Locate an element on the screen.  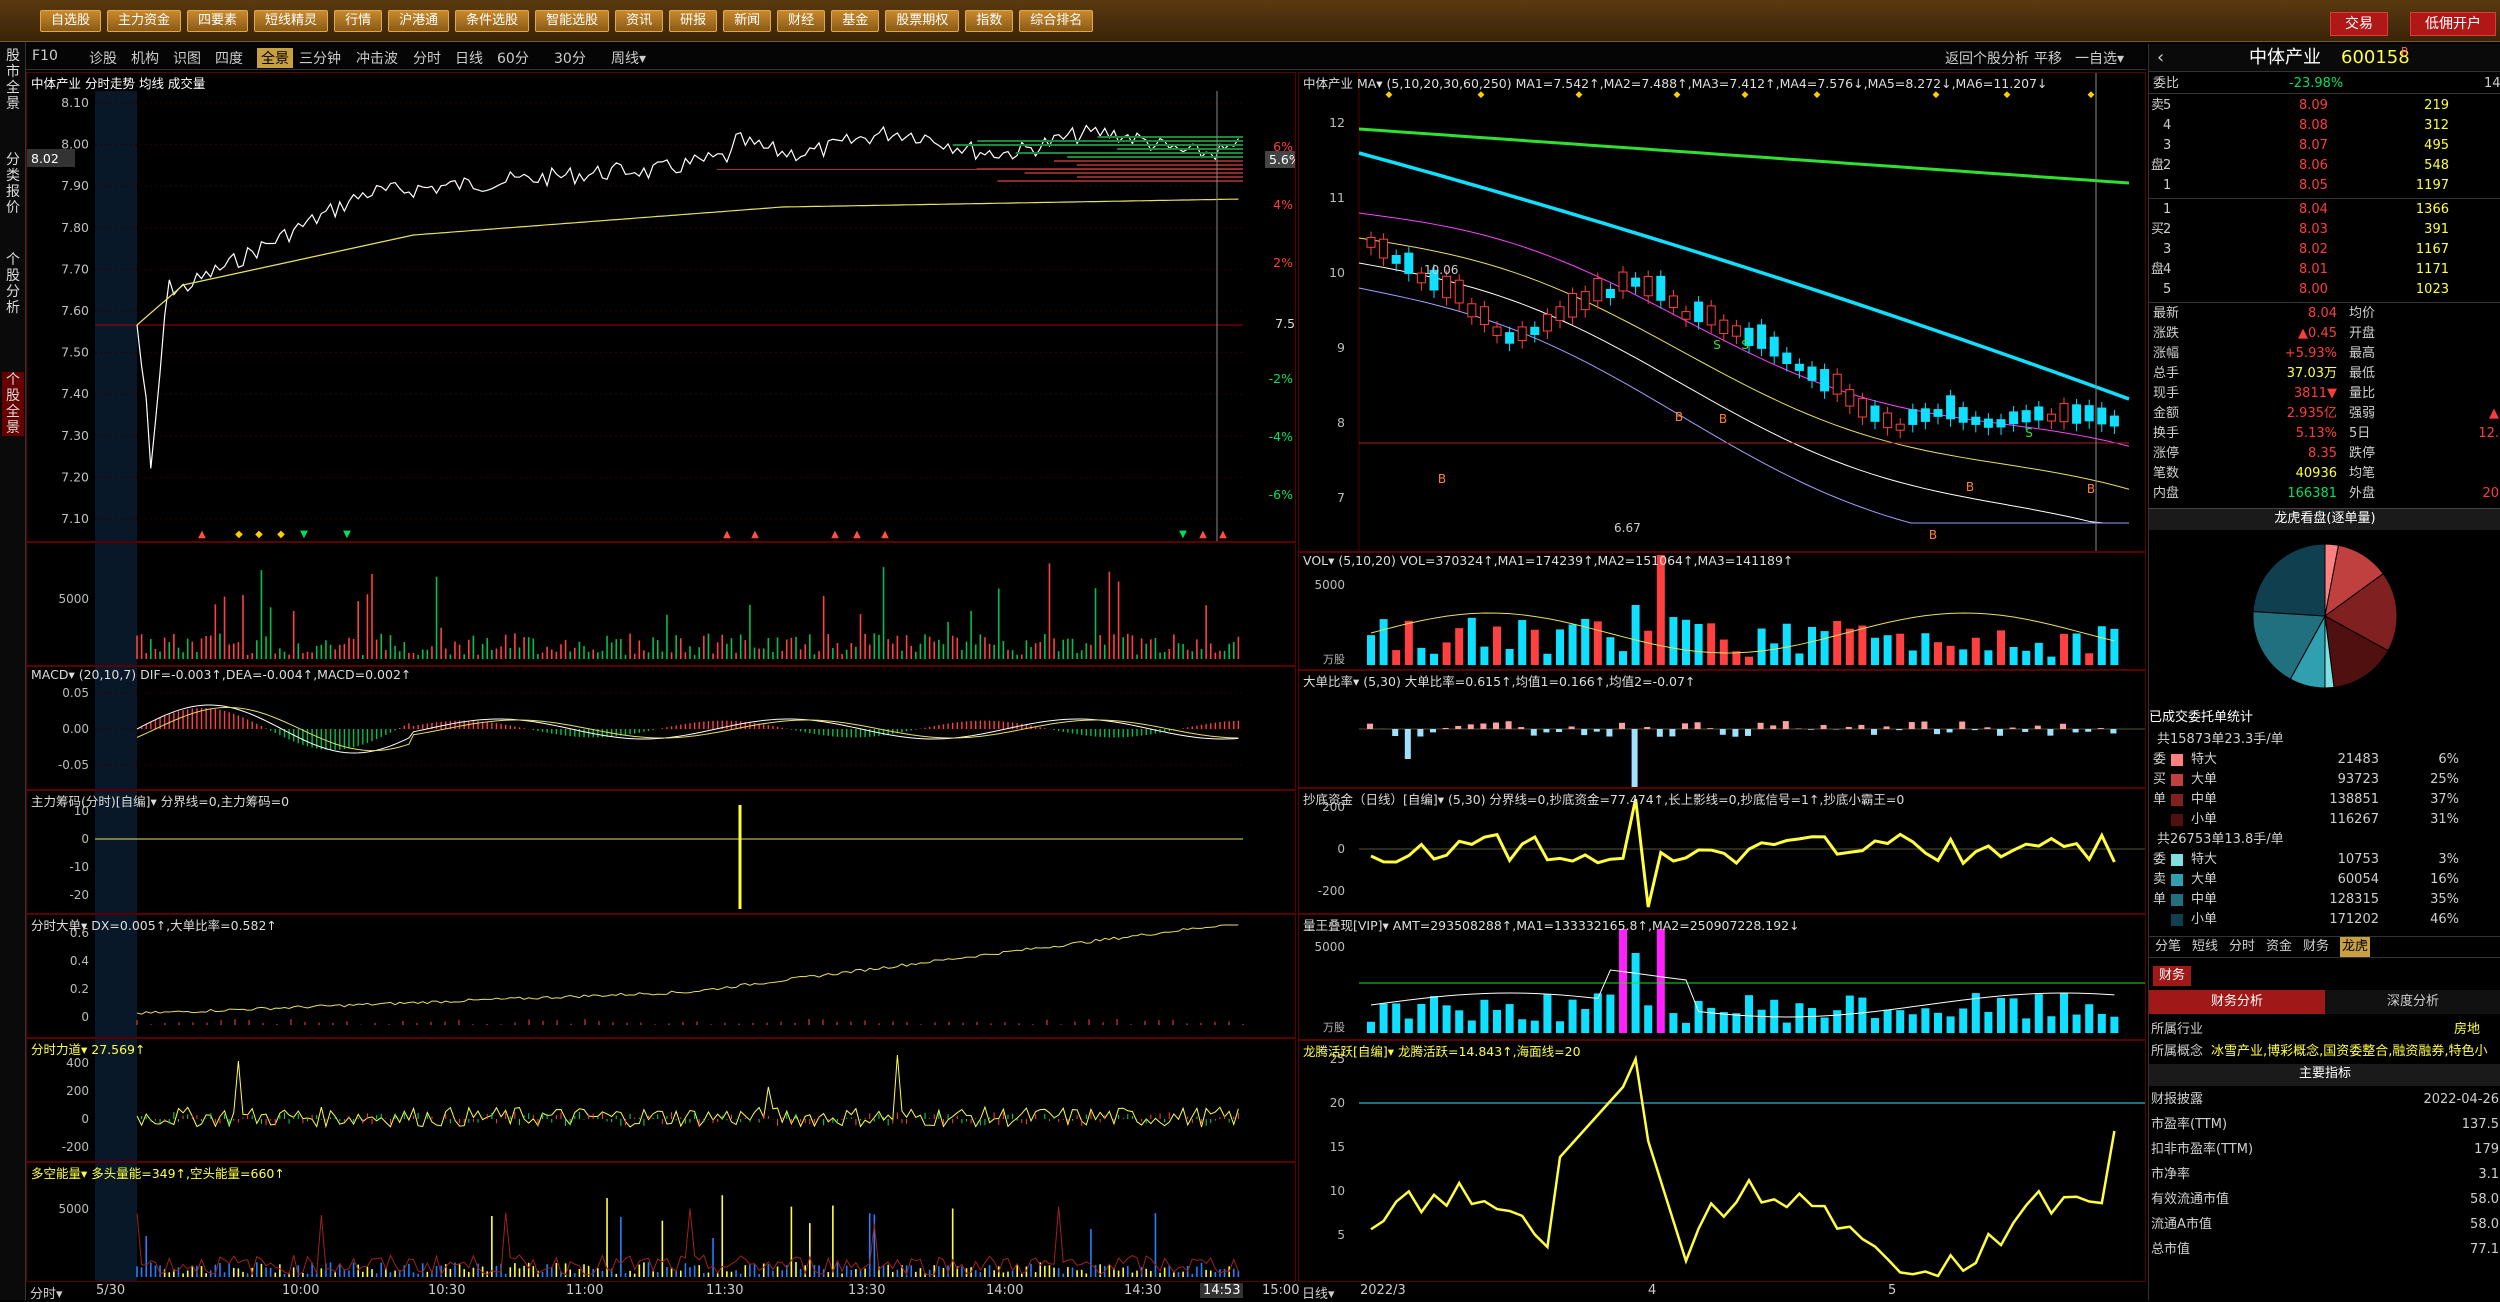
back-icon: ‹ is located at coordinates (2160, 58).